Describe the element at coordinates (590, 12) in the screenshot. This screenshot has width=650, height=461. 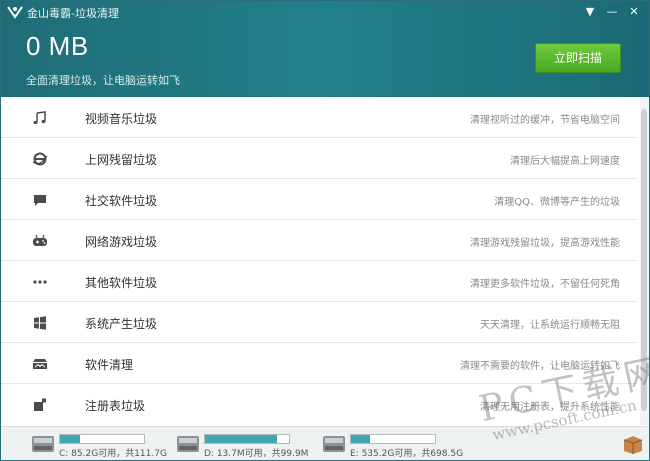
I see `menu-dropdown-icon: ▼` at that location.